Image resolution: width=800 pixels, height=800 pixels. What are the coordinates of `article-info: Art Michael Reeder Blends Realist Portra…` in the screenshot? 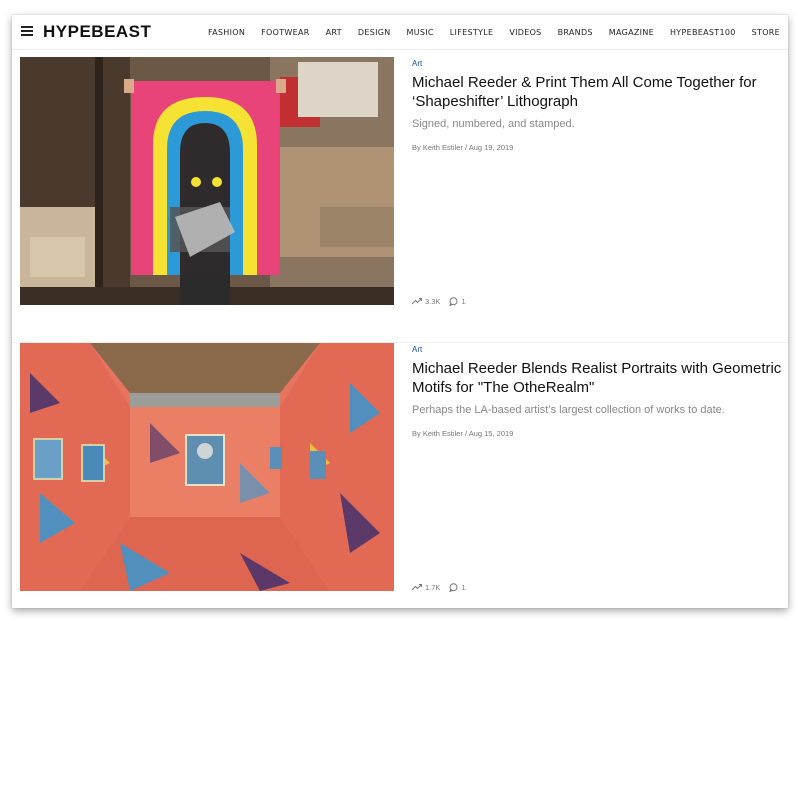 It's located at (600, 390).